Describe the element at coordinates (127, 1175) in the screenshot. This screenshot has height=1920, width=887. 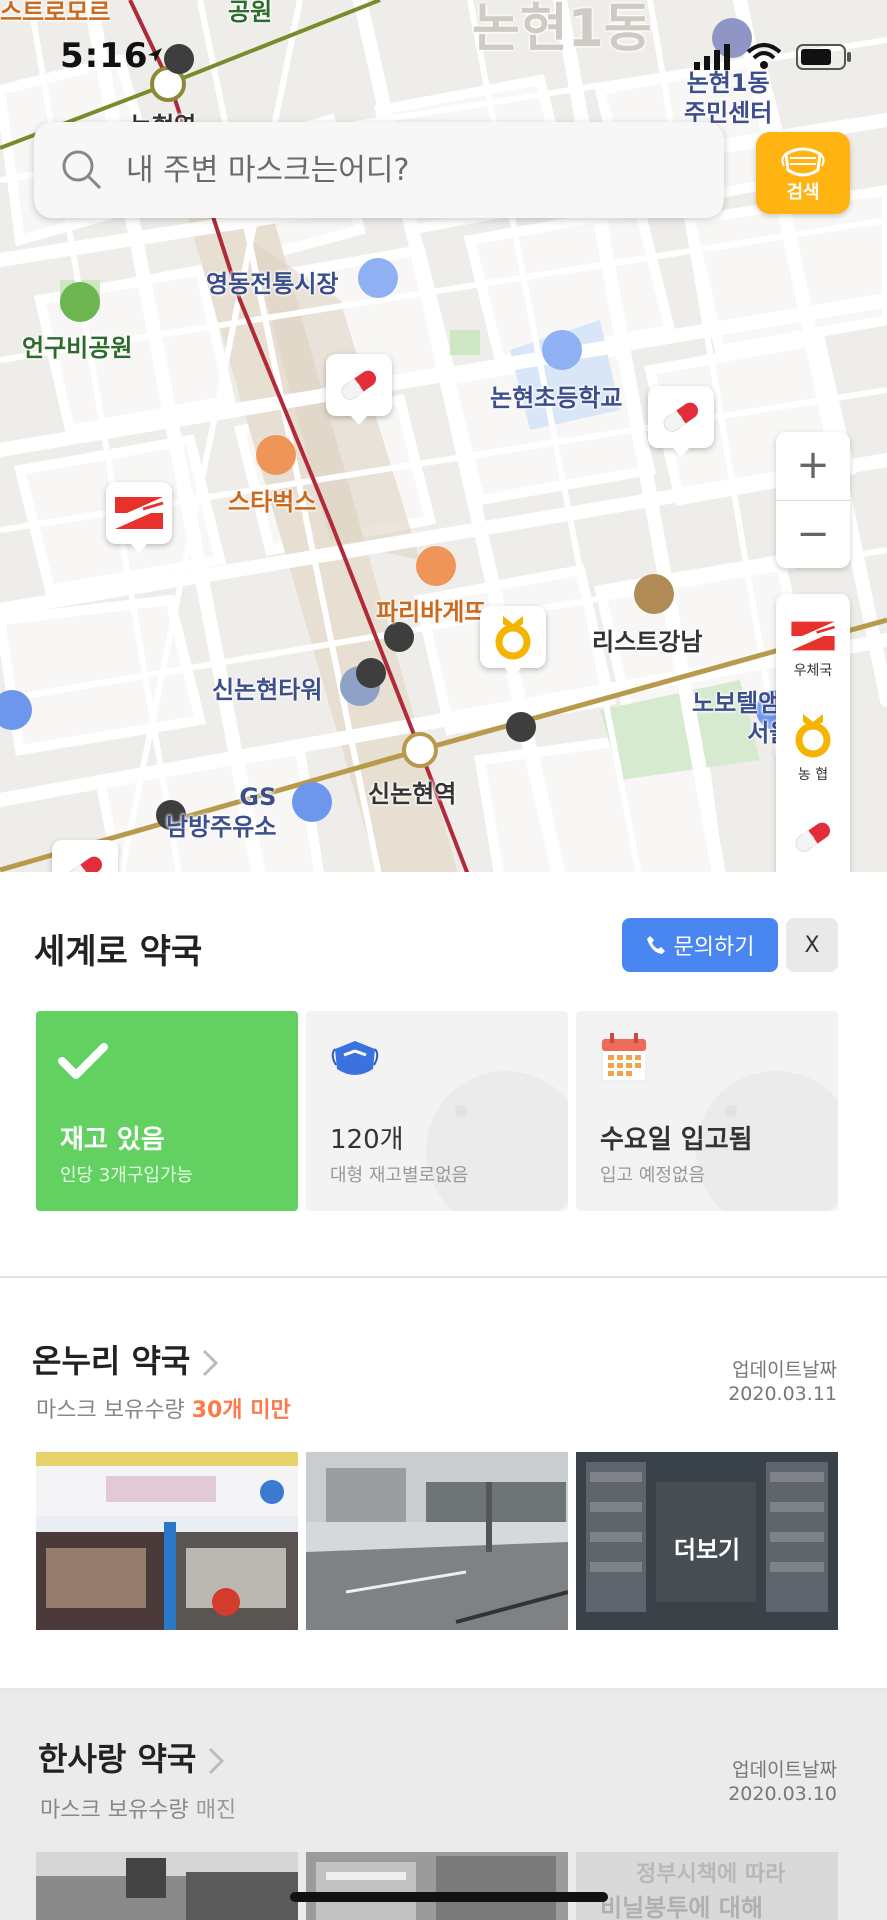
I see `card-sub: 인당 3개구입가능` at that location.